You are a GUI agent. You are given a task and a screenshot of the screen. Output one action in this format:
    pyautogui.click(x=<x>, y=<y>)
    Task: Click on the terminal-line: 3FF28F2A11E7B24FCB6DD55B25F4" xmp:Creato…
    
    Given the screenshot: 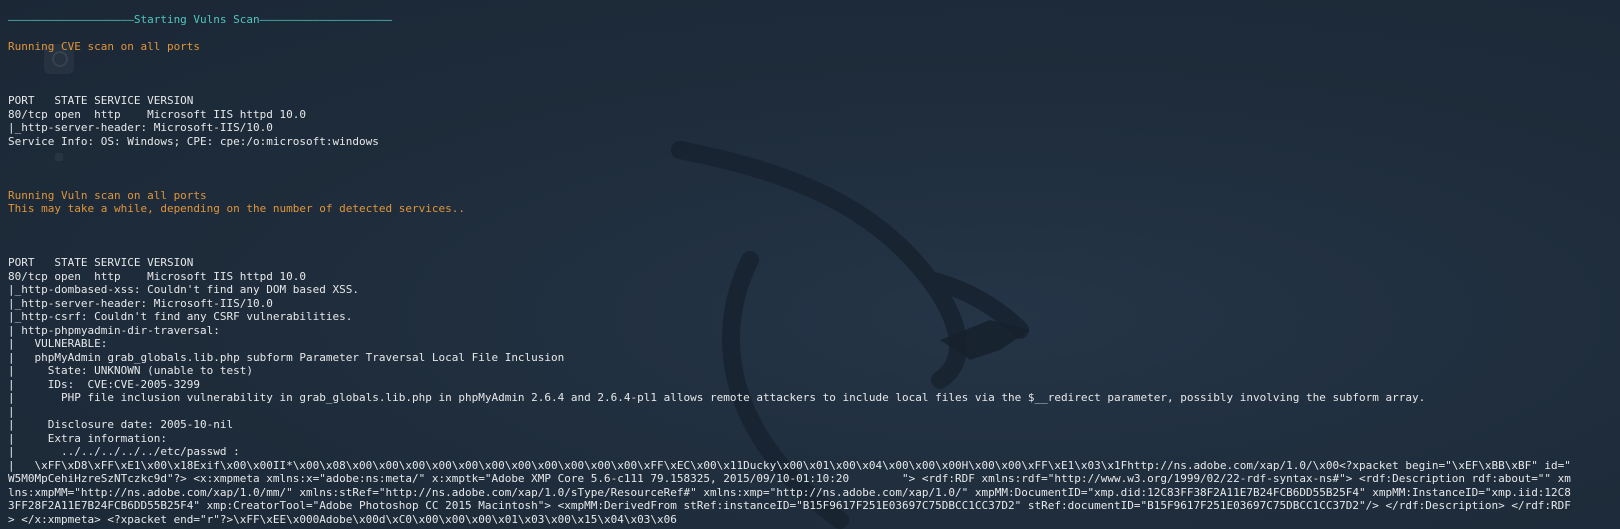 What is the action you would take?
    pyautogui.click(x=789, y=505)
    